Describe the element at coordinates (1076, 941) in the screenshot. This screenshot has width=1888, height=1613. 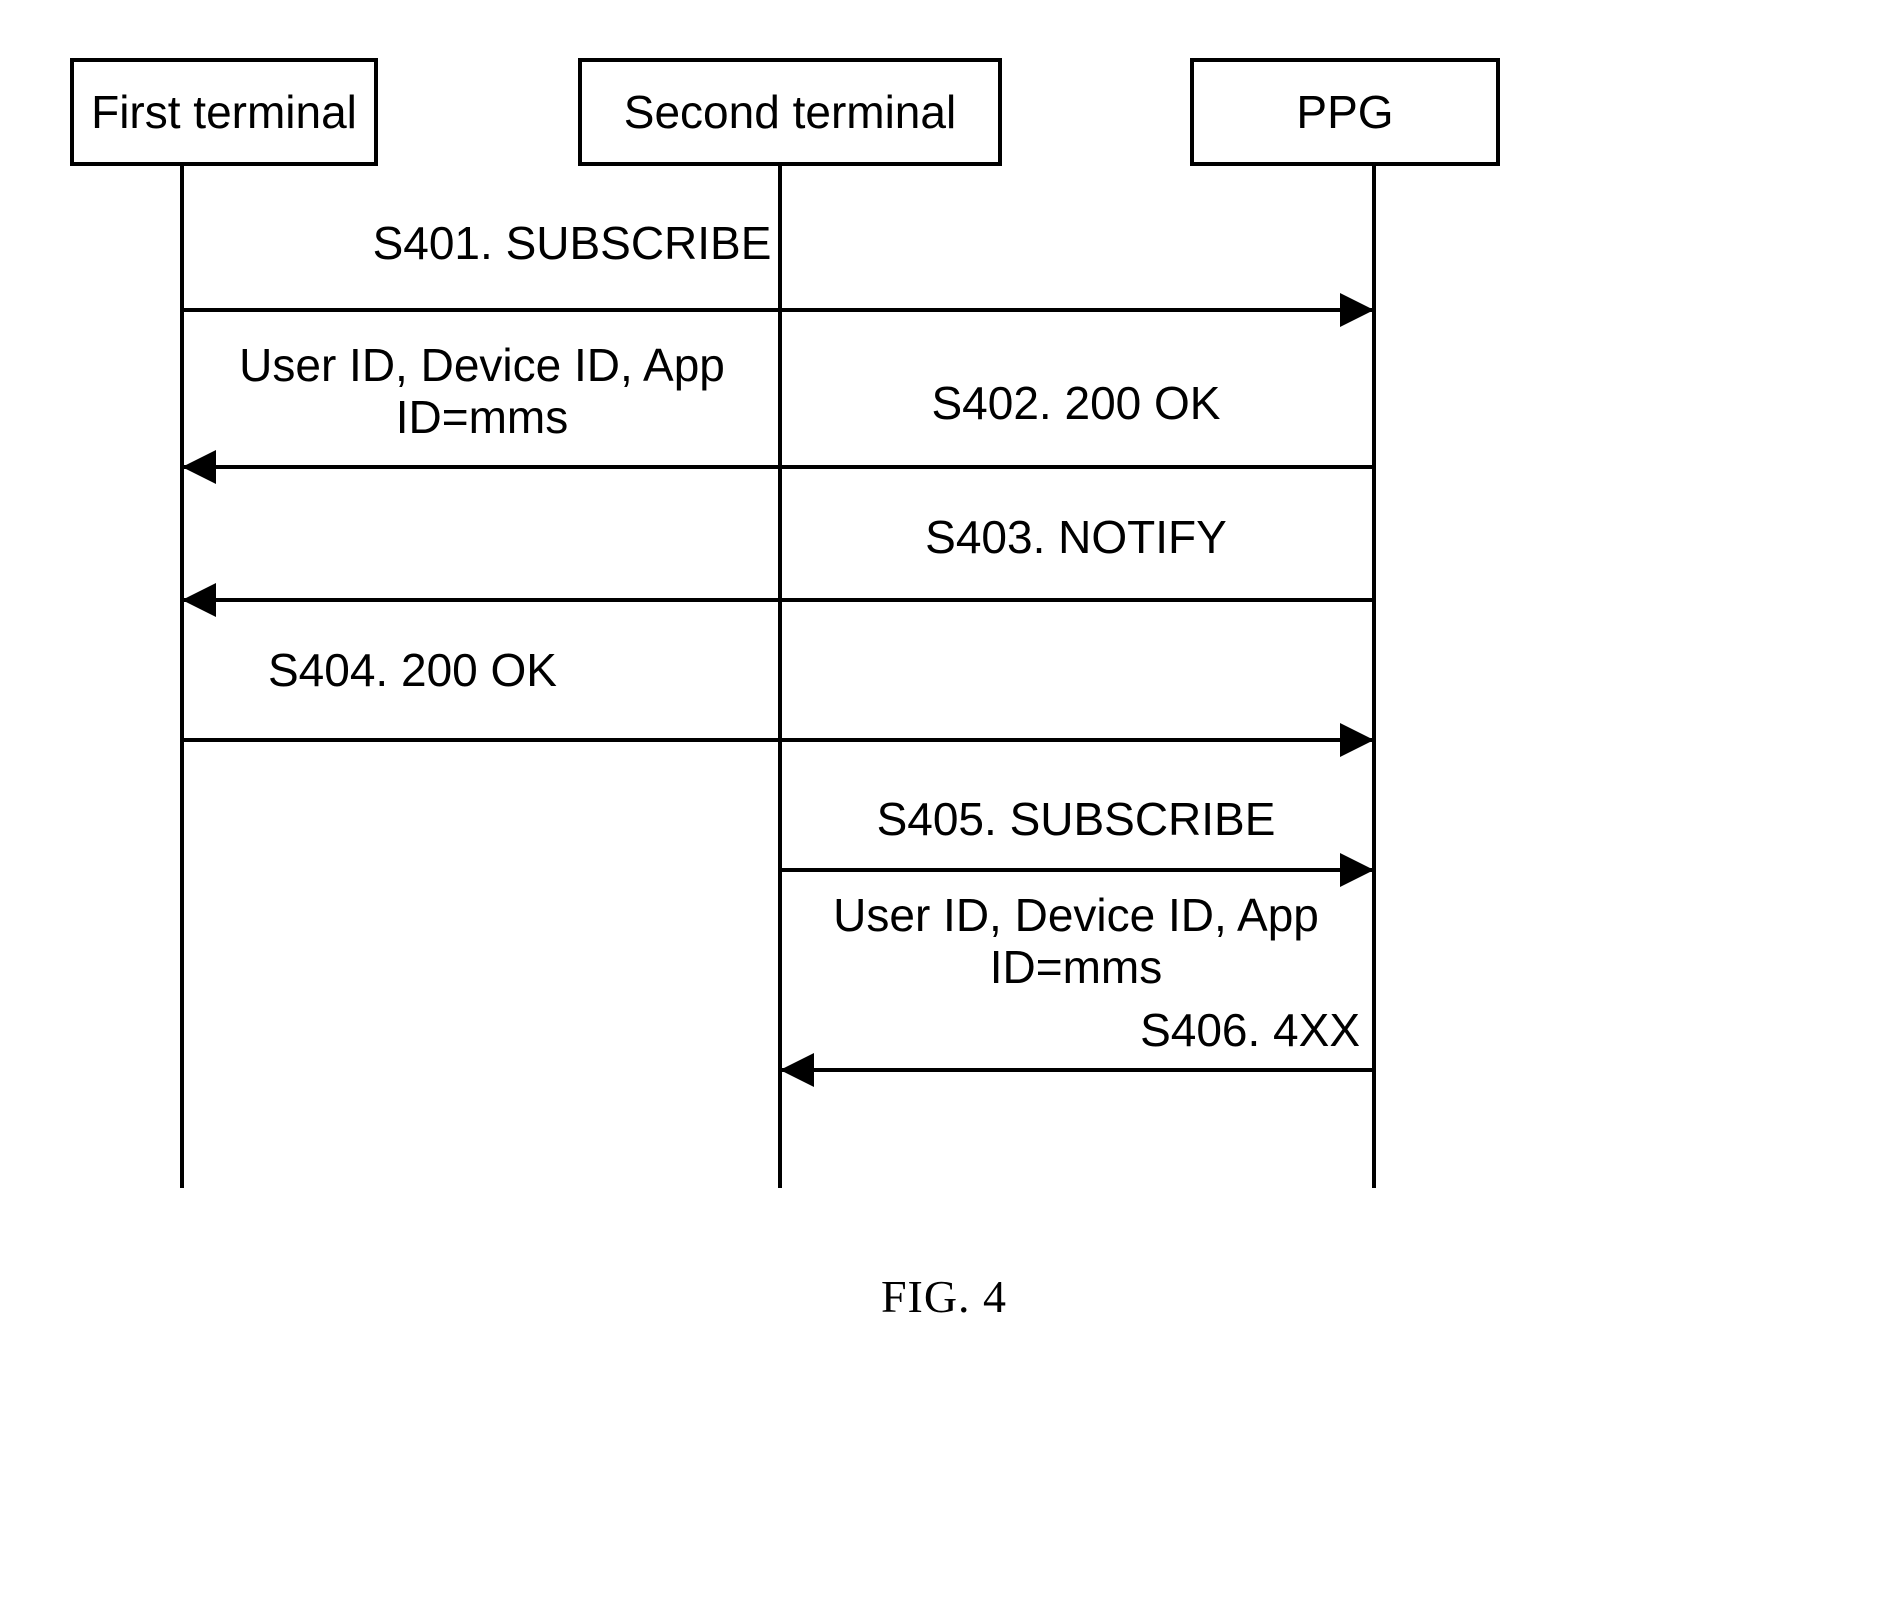
I see `message-label-s406-payload: User ID, Device ID, App ID=mms` at that location.